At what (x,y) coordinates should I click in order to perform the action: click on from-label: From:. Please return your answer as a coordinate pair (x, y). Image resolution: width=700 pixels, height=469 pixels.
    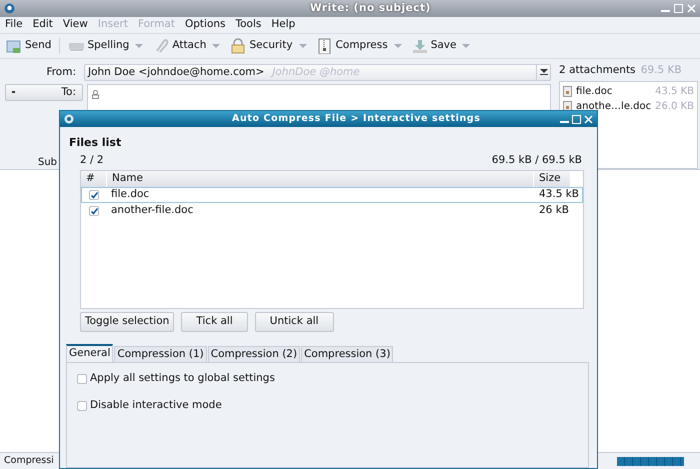
    Looking at the image, I should click on (61, 72).